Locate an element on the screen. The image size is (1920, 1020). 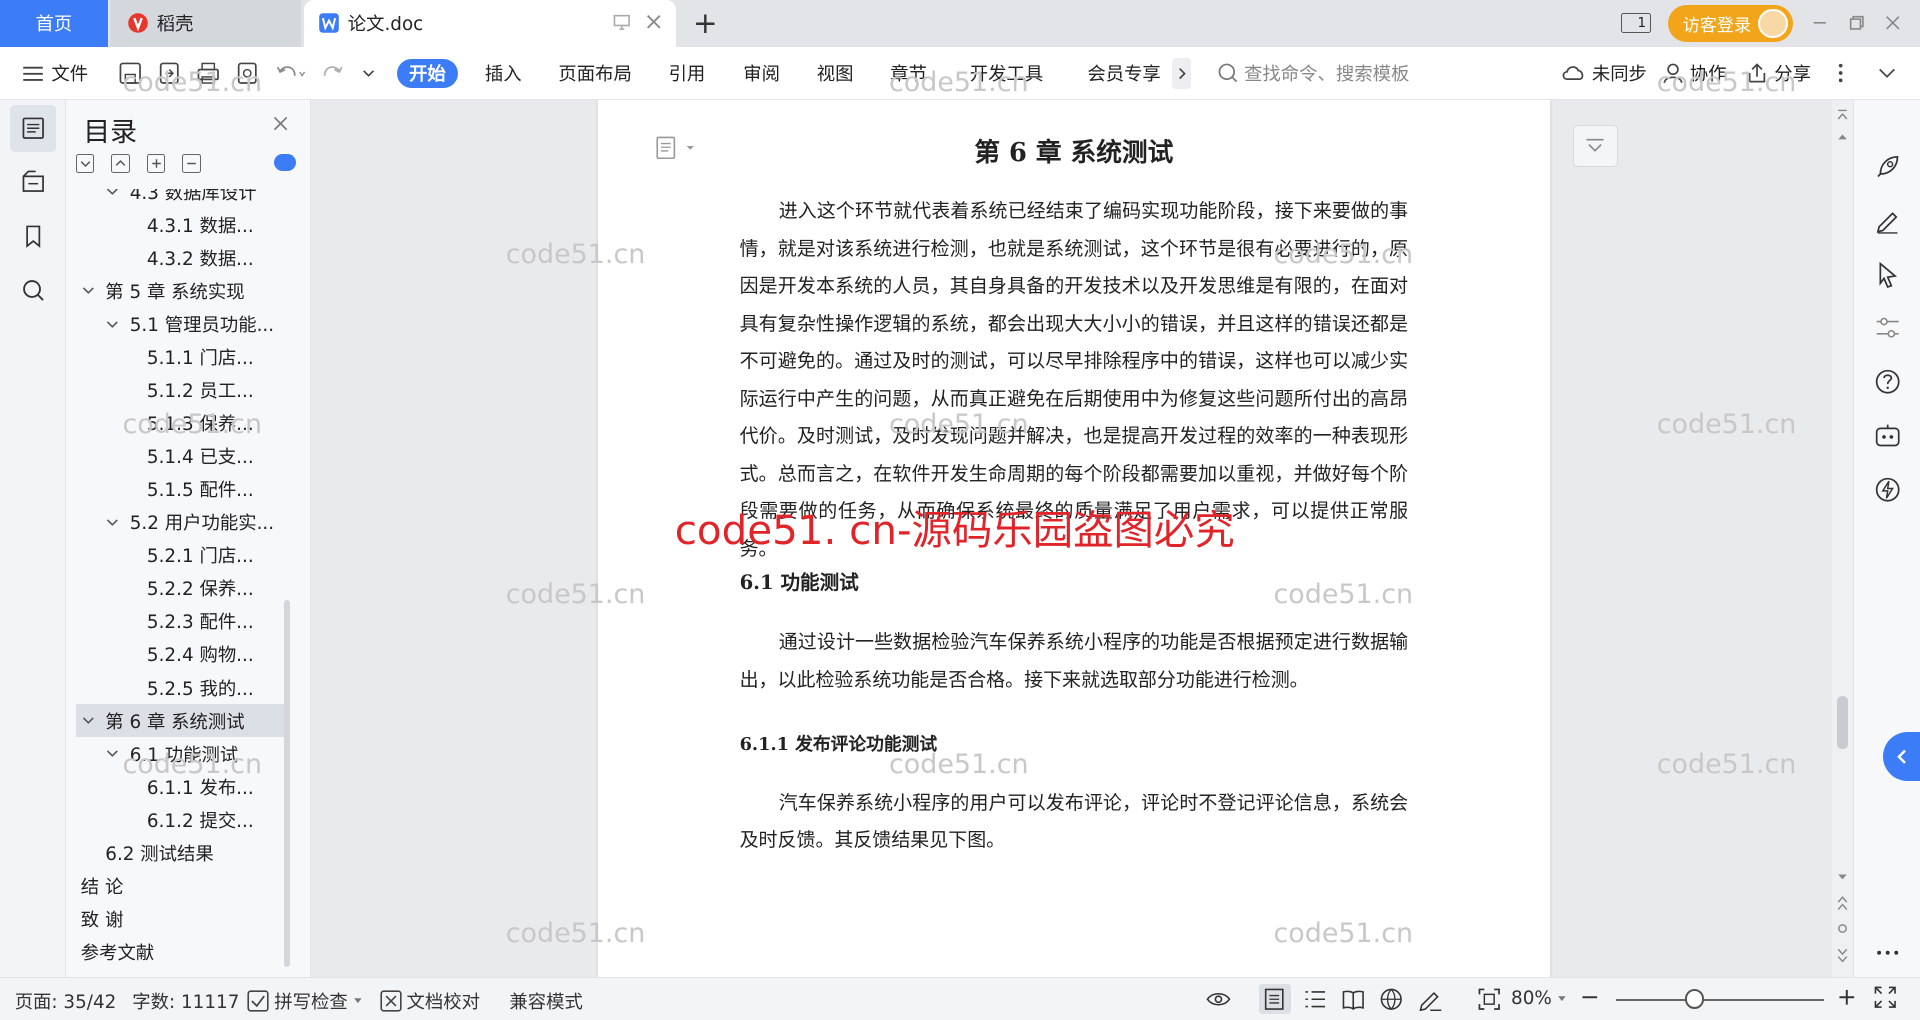
collapse-all-icon is located at coordinates (120, 163).